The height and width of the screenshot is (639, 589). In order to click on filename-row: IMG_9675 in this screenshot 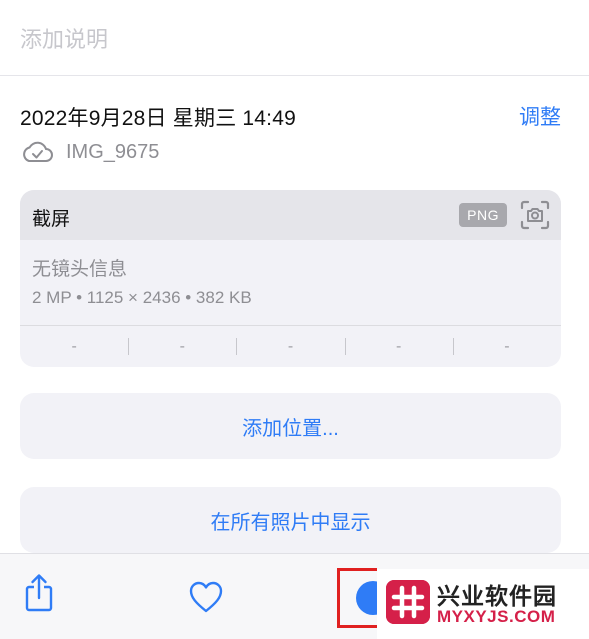, I will do `click(89, 152)`.